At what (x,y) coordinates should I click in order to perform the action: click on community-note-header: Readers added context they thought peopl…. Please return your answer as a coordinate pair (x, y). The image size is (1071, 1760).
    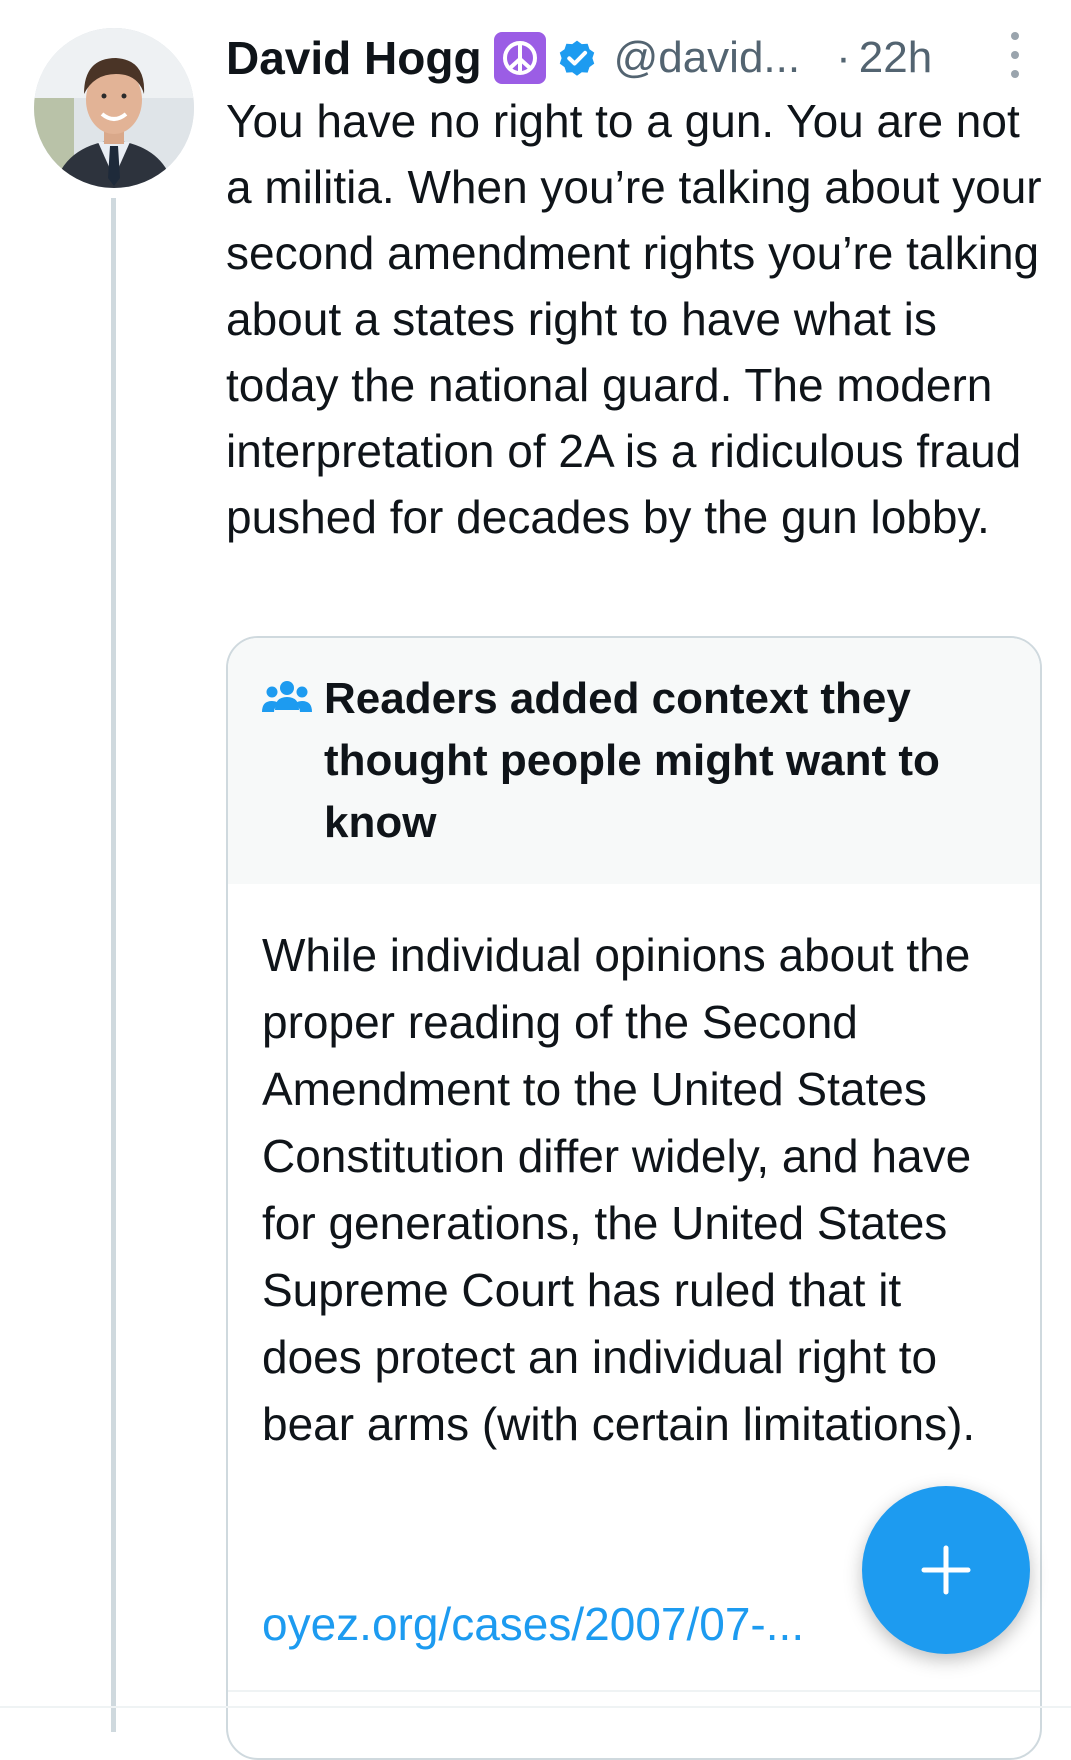
    Looking at the image, I should click on (634, 761).